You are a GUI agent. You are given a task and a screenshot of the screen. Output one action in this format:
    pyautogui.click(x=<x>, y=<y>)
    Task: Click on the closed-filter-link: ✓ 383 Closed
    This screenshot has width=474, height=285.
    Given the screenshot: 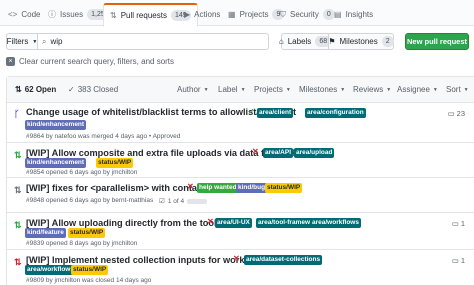 What is the action you would take?
    pyautogui.click(x=93, y=89)
    